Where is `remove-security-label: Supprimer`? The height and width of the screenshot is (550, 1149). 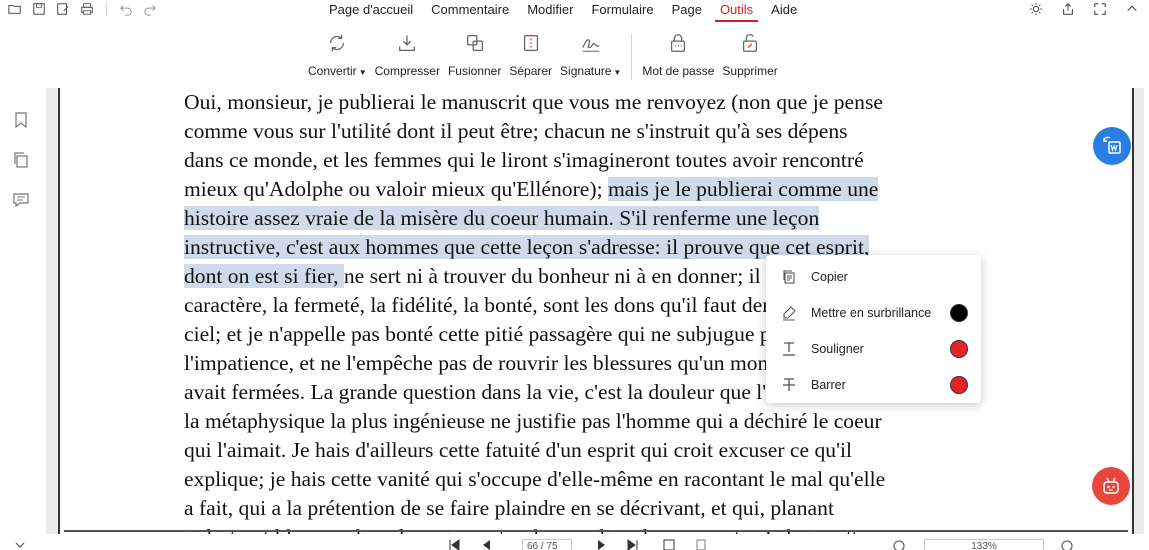
remove-security-label: Supprimer is located at coordinates (750, 71).